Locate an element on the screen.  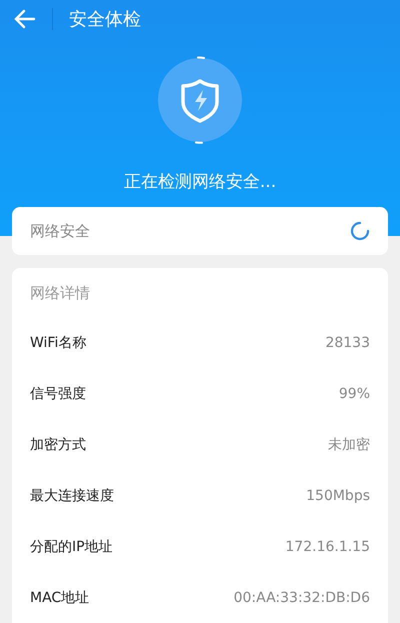
detail-label: MAC地址 is located at coordinates (60, 597).